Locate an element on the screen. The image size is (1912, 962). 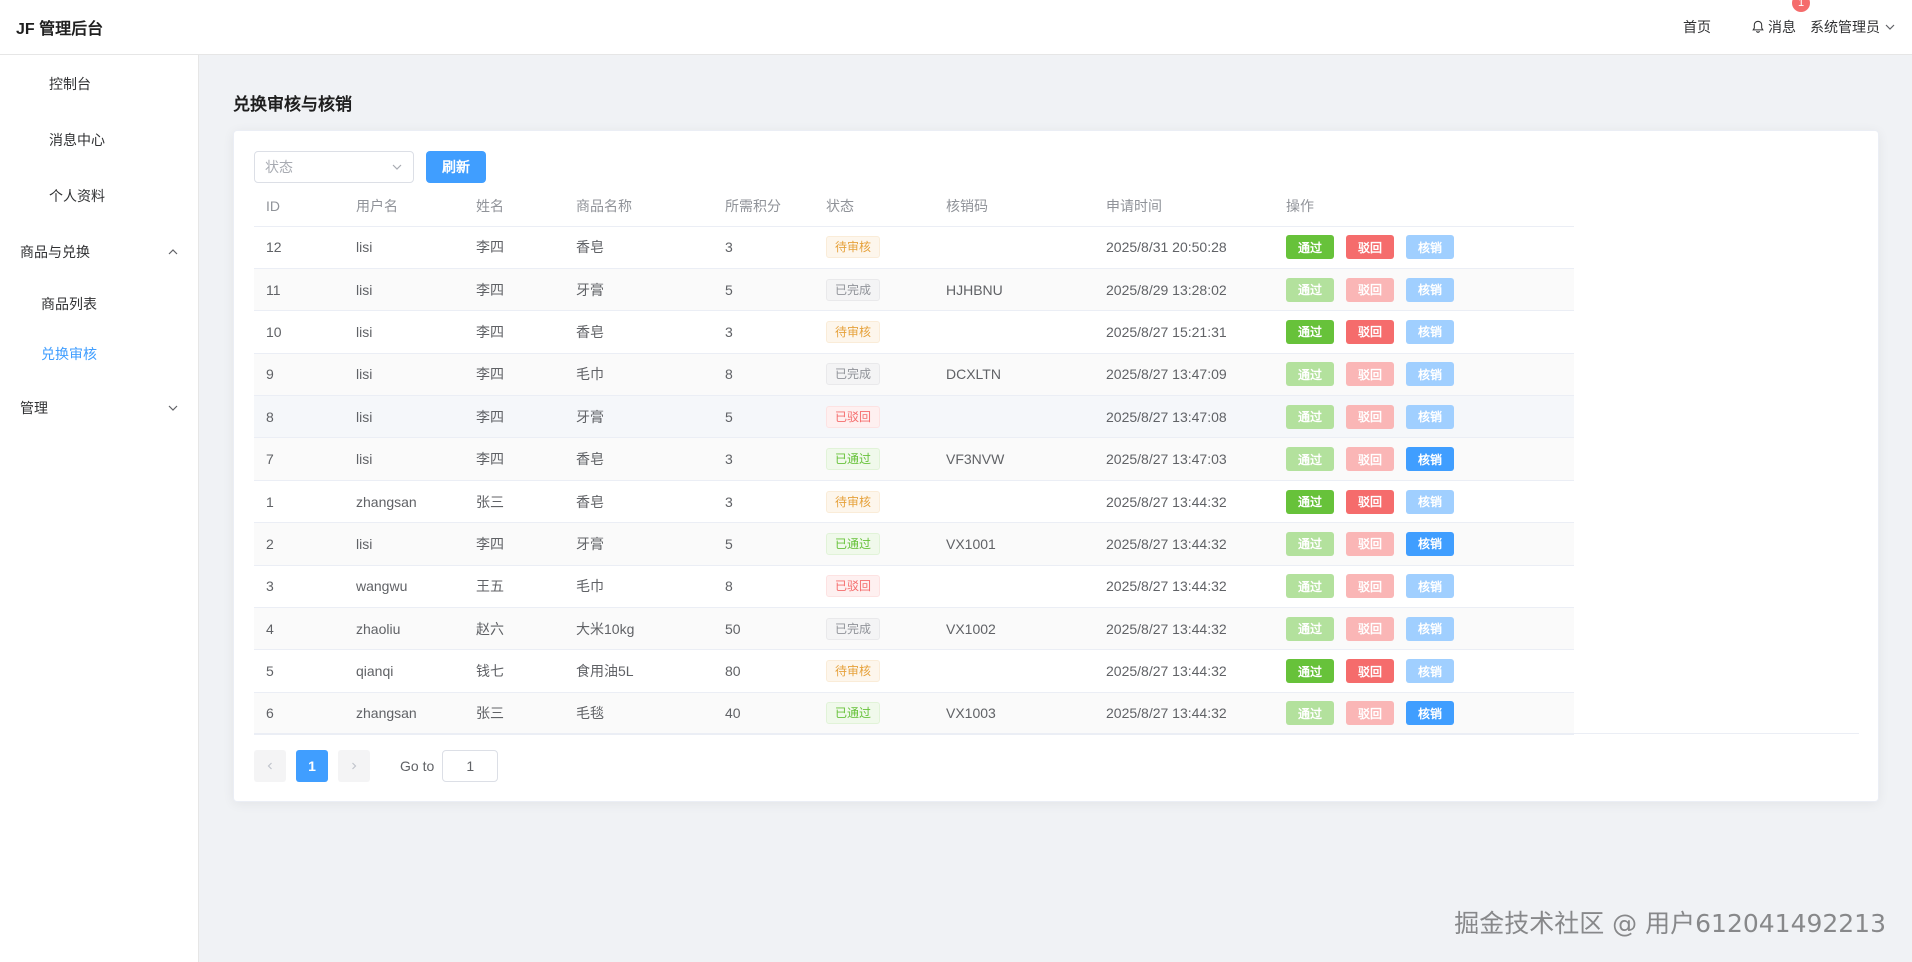
status-badge: 已驳回 is located at coordinates (853, 586).